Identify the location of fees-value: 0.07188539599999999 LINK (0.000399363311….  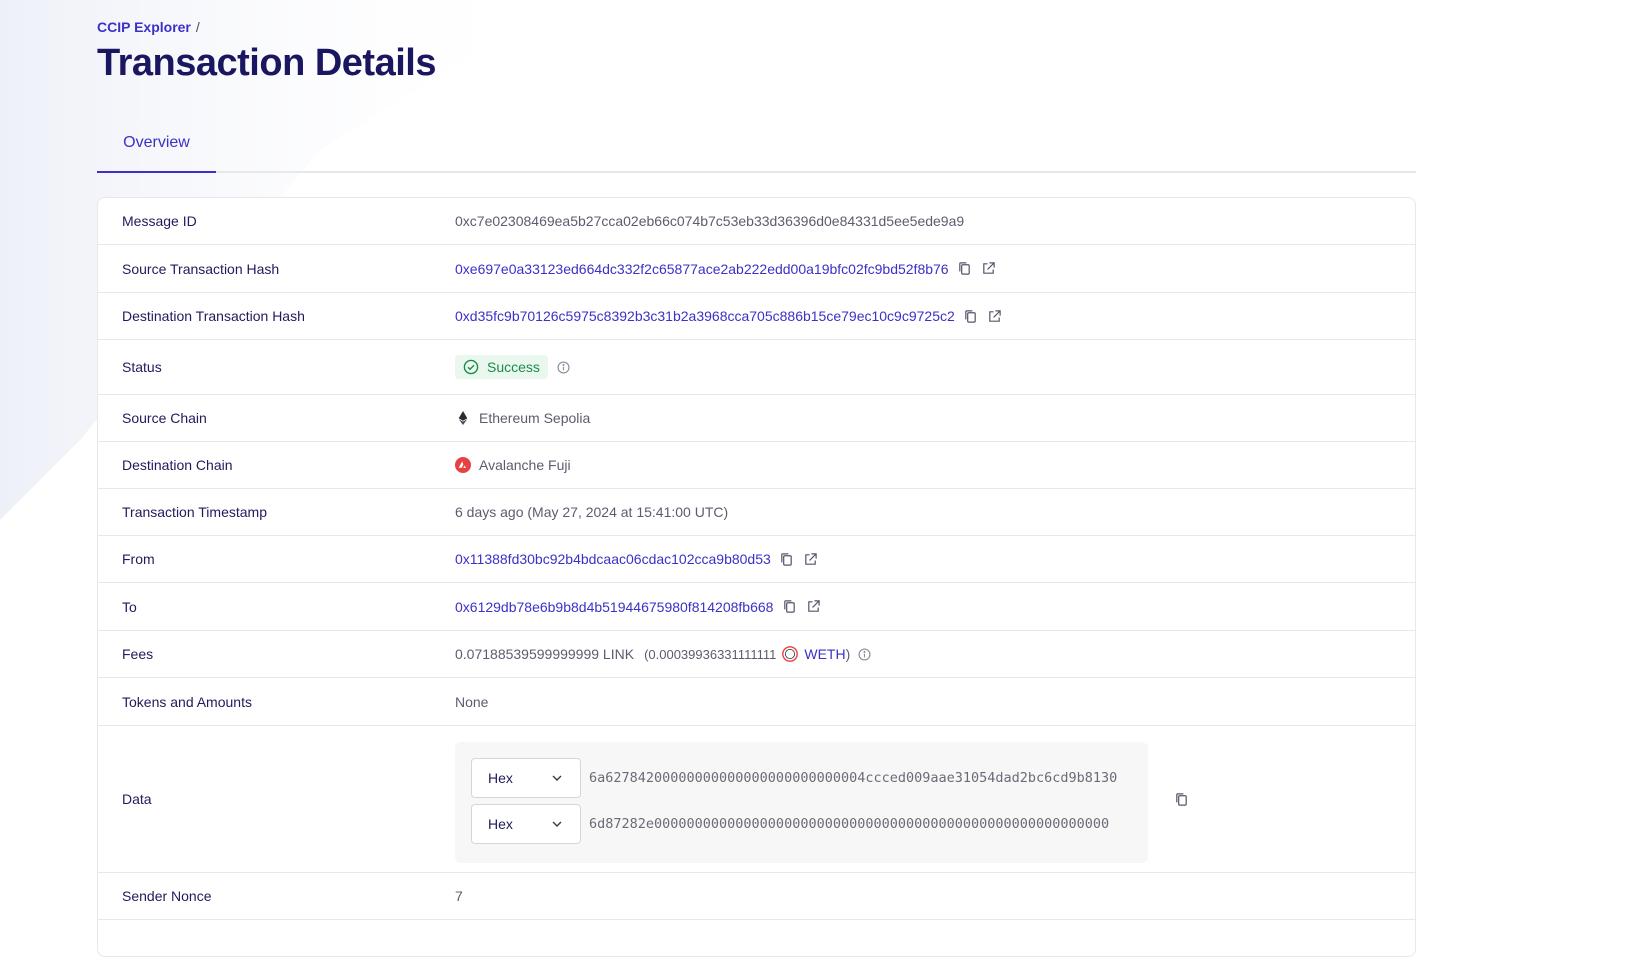
(663, 654).